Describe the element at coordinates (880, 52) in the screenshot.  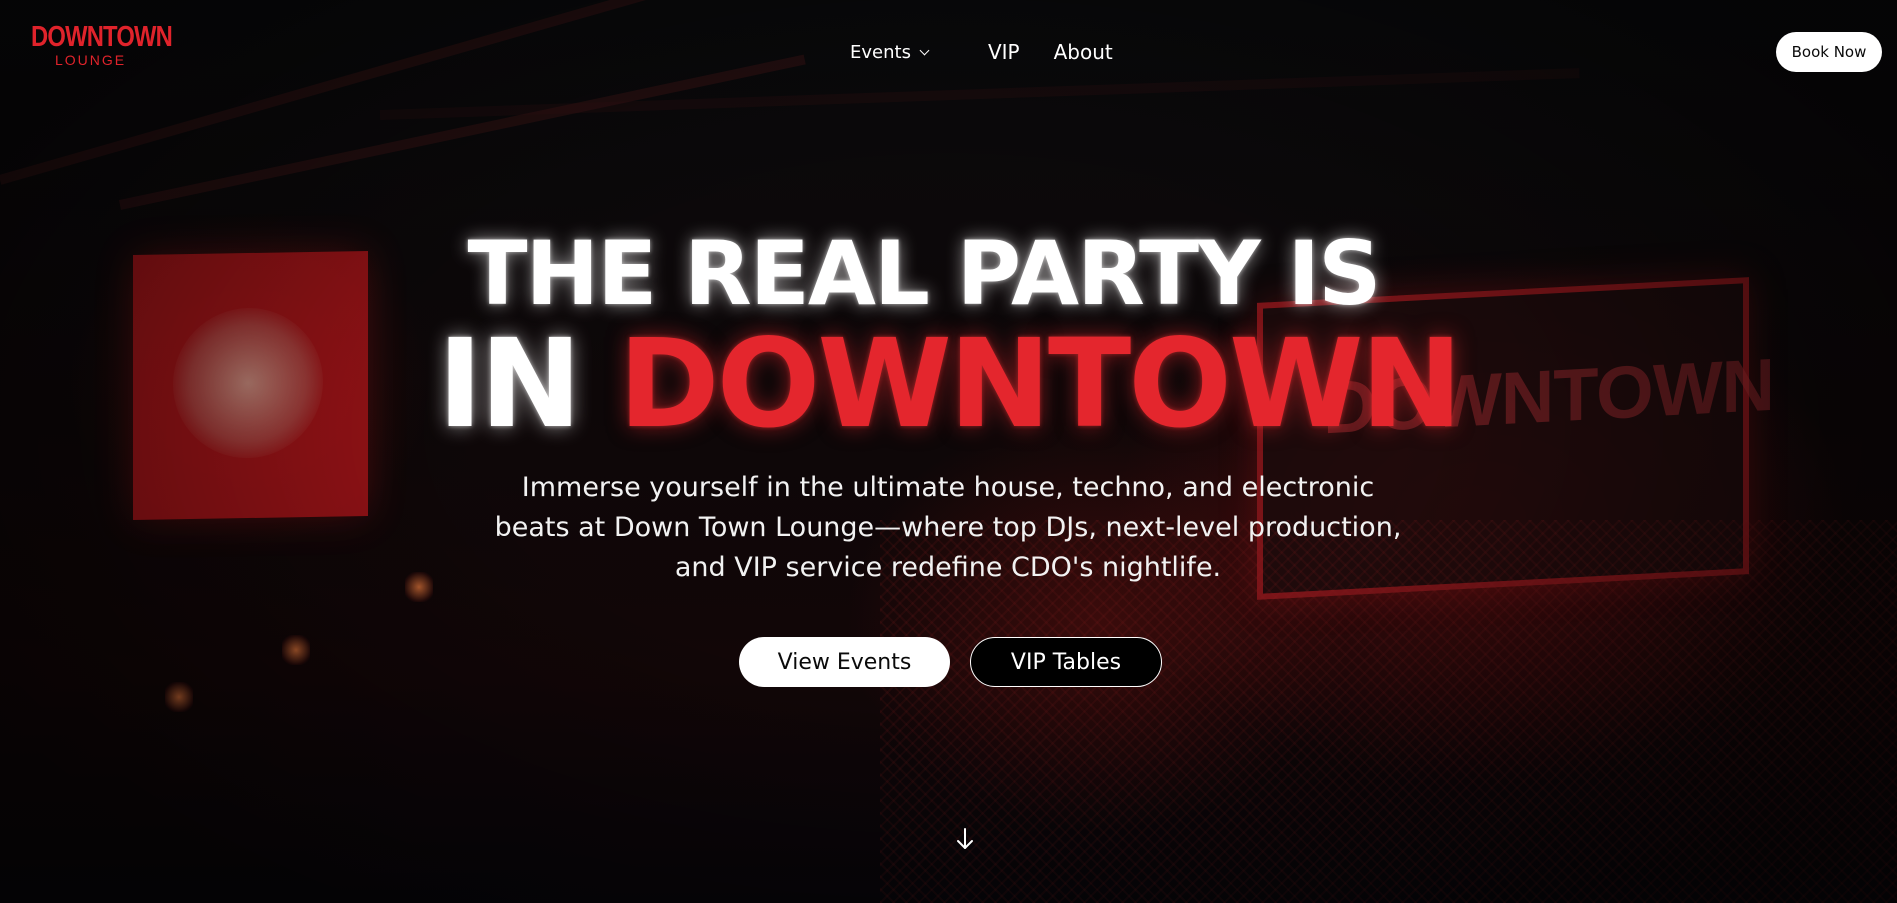
I see `nav-item-label: Events` at that location.